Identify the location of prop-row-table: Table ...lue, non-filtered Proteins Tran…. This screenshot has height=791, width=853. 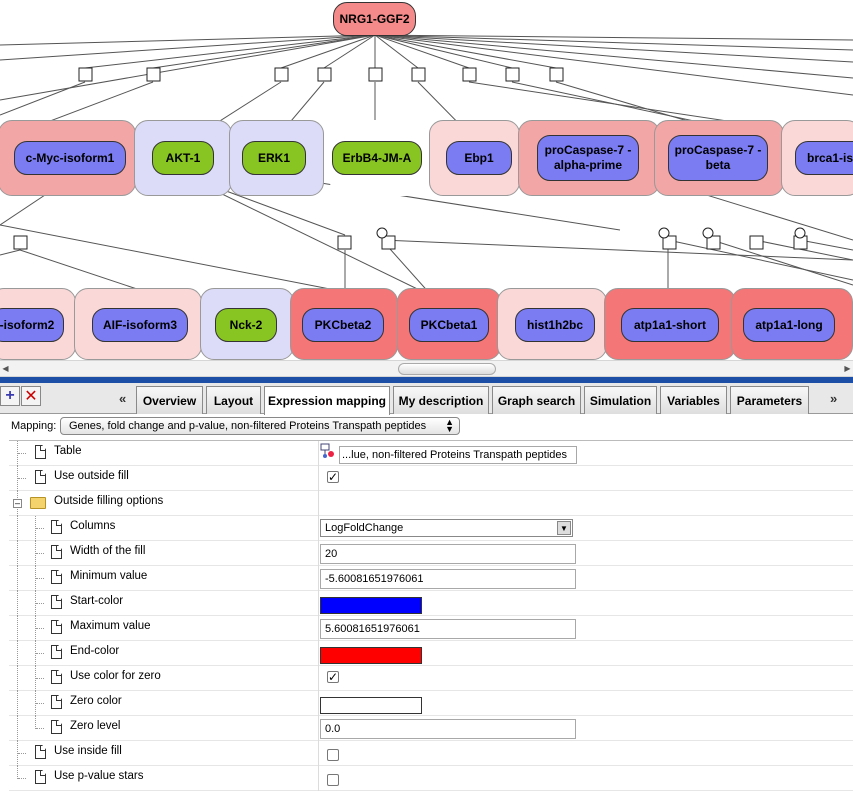
(431, 453).